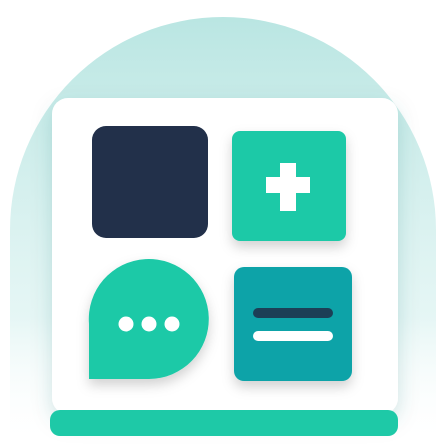  Describe the element at coordinates (289, 186) in the screenshot. I see `plus-icon` at that location.